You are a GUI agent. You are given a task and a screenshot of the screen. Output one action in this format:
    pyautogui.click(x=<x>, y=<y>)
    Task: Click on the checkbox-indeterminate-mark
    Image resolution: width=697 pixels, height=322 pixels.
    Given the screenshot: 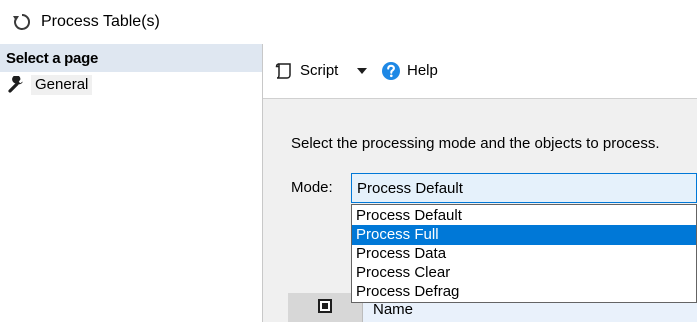 What is the action you would take?
    pyautogui.click(x=325, y=306)
    